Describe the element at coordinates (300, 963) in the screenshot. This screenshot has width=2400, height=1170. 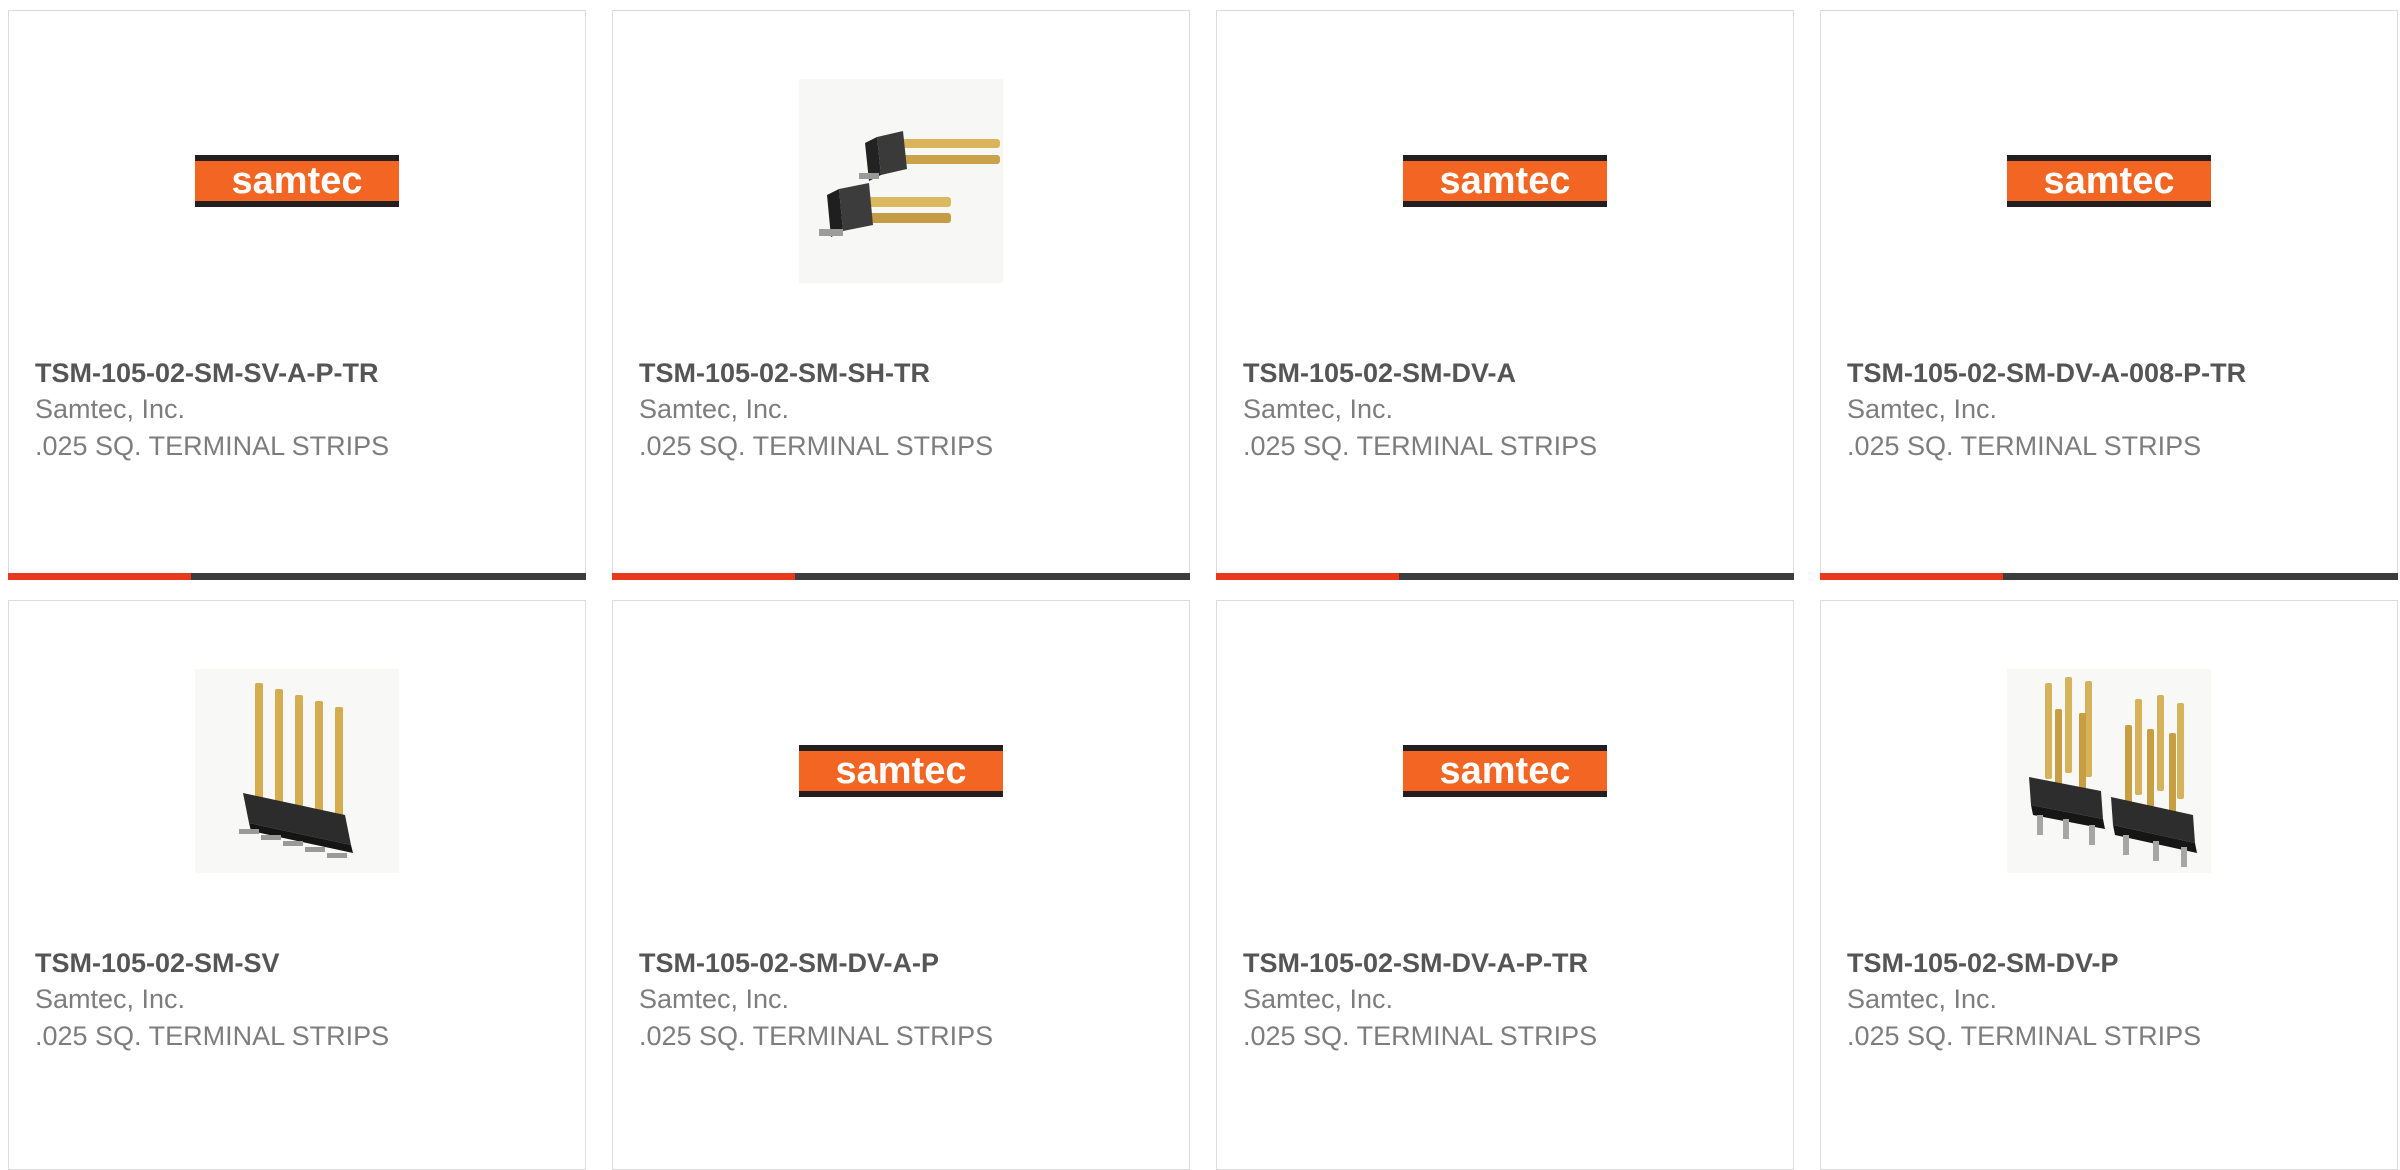
I see `part-number: TSM-105-02-SM-SV` at that location.